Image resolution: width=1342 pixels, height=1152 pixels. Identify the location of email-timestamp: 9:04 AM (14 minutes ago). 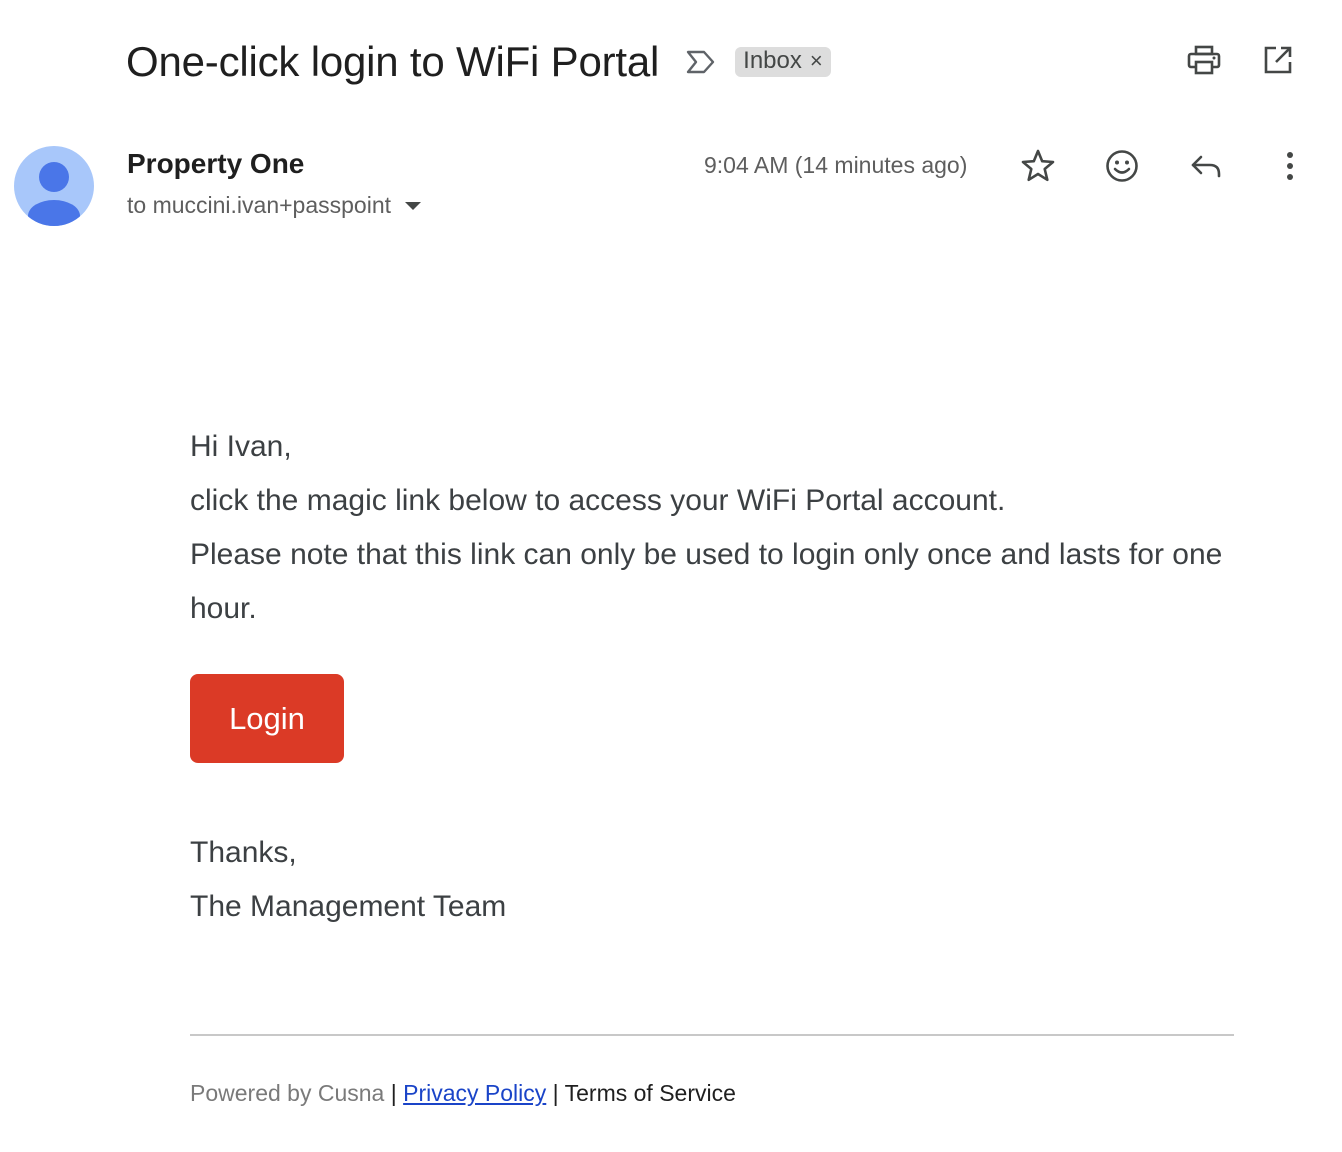
(836, 165).